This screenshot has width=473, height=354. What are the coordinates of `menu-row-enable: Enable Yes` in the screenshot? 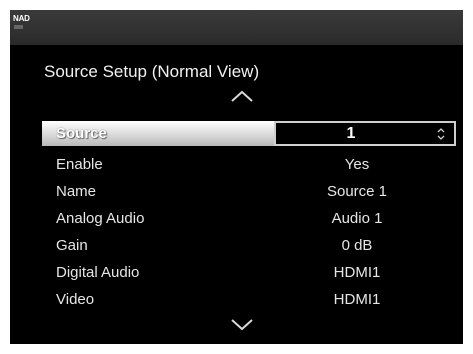 It's located at (249, 164).